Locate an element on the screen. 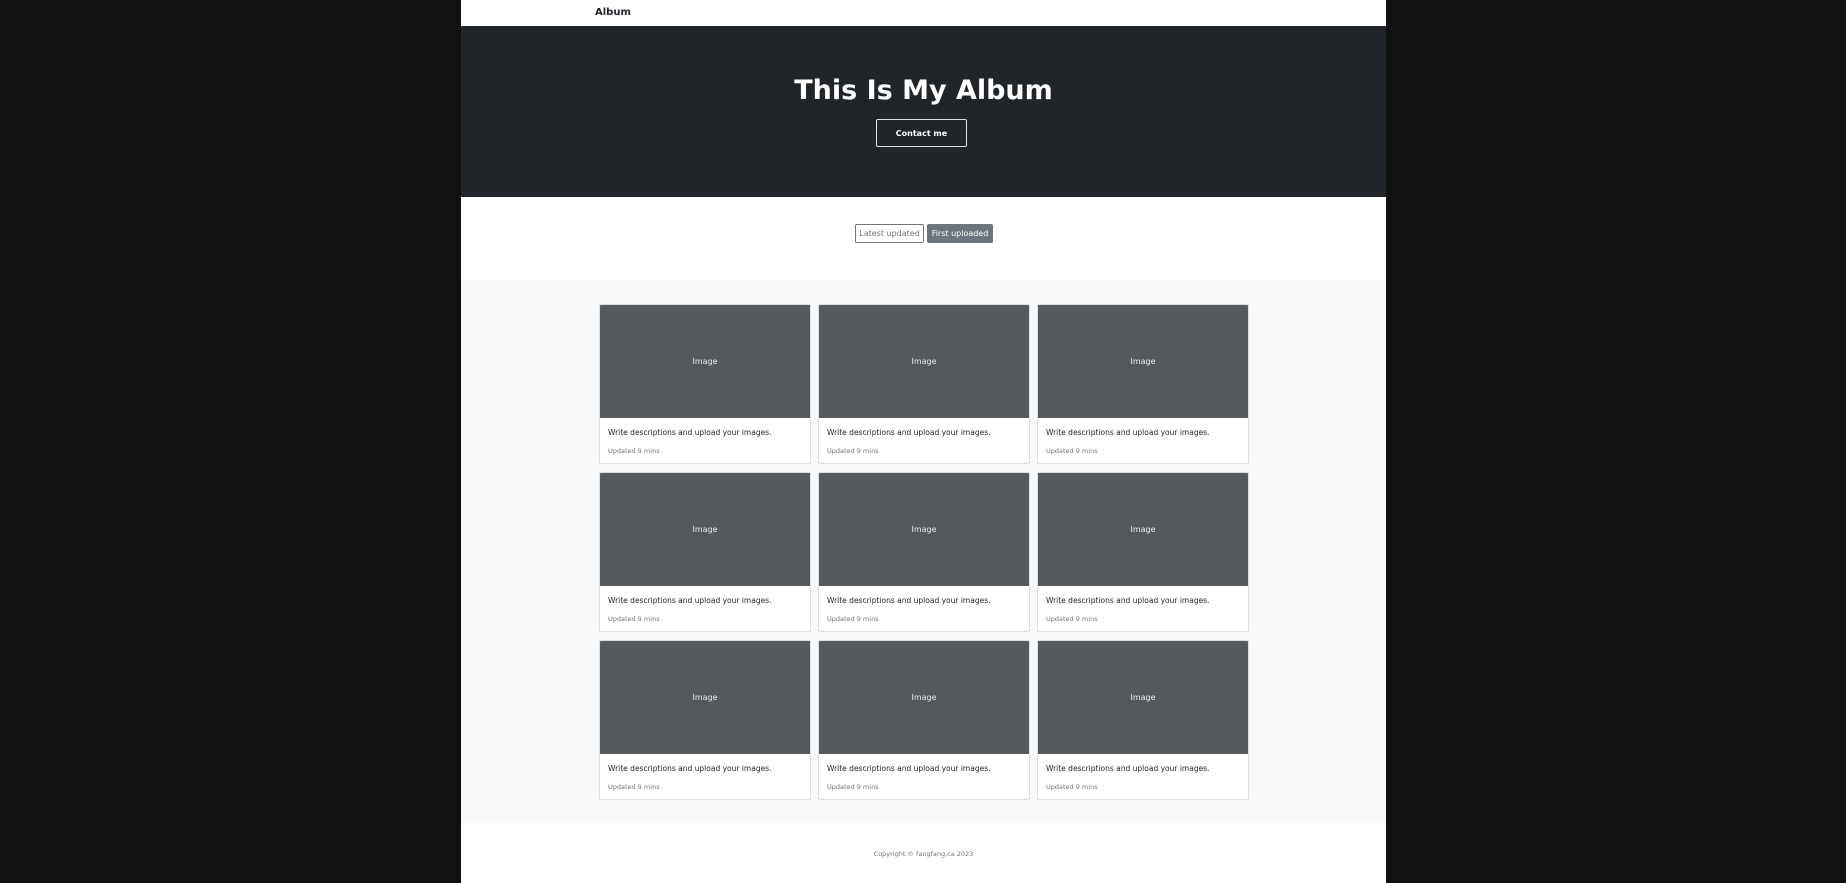 The height and width of the screenshot is (883, 1846). footer: Copyright © fangfang.ca 2023 is located at coordinates (923, 853).